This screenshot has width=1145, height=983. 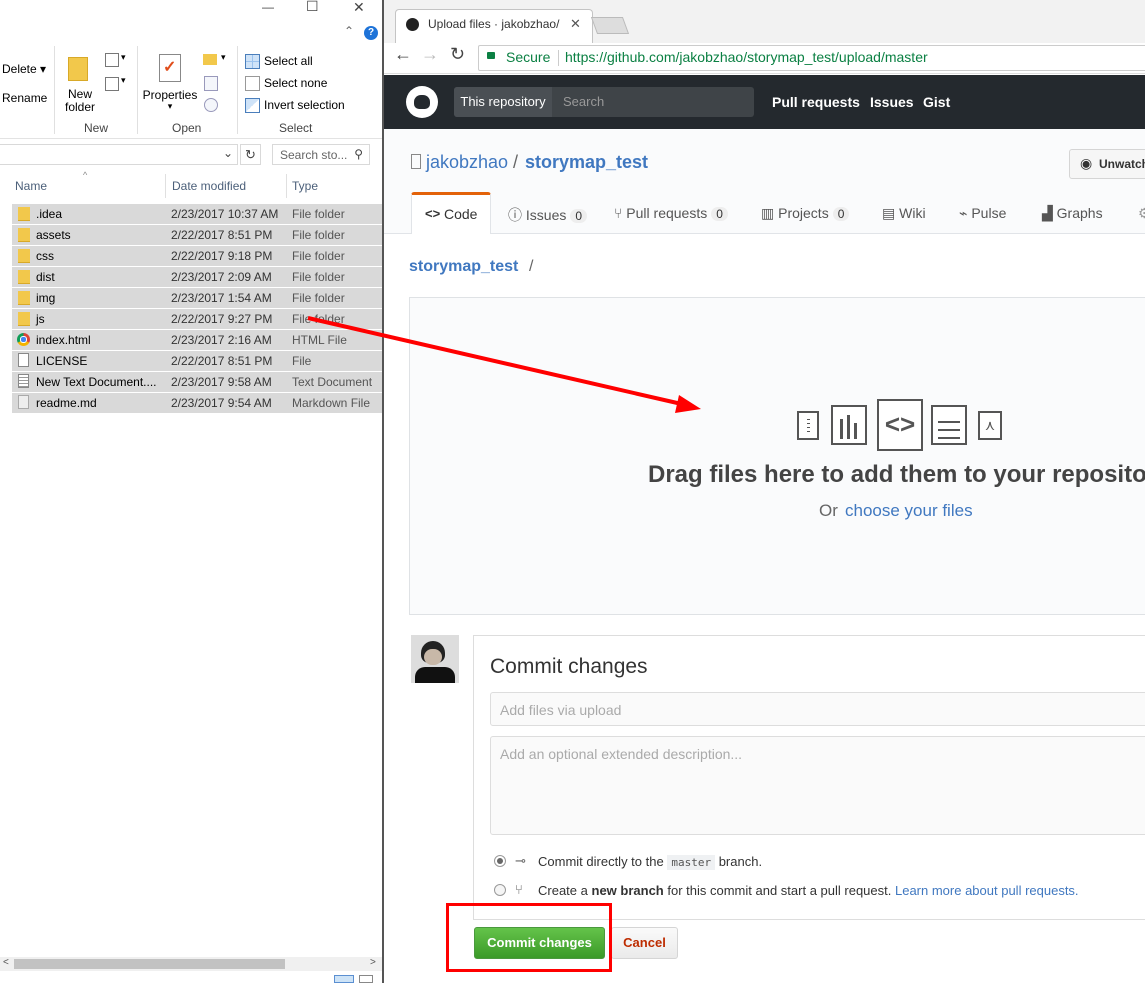 I want to click on file-row: index.html 2/23/2017 2:16 AM HTML File, so click(x=197, y=340).